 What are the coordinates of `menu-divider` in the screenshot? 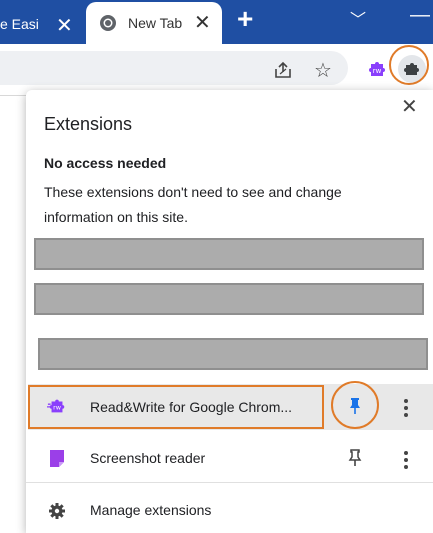 It's located at (229, 482).